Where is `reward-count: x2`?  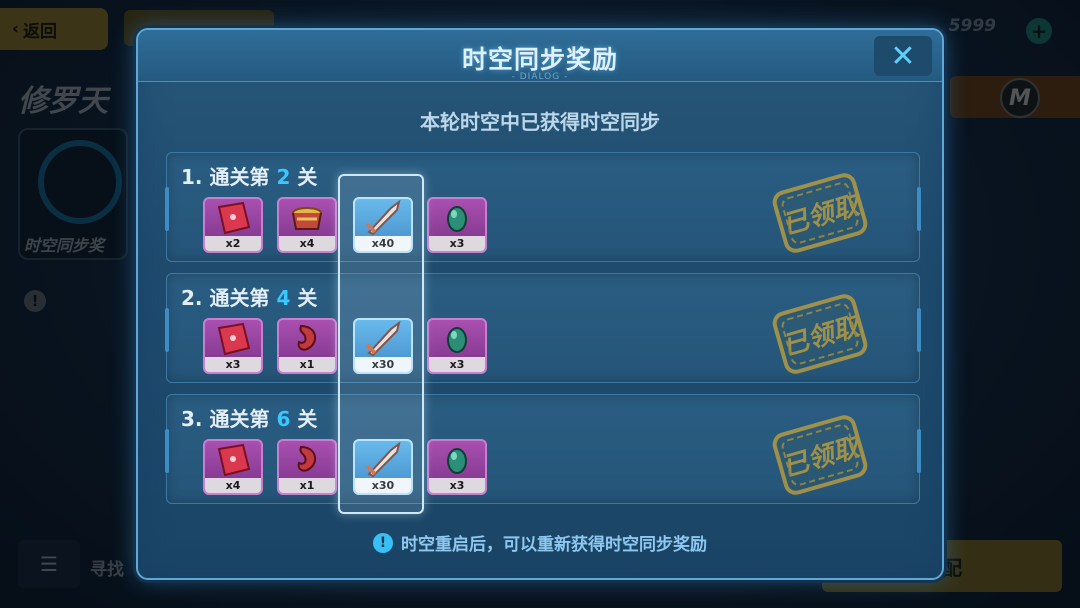 reward-count: x2 is located at coordinates (233, 243).